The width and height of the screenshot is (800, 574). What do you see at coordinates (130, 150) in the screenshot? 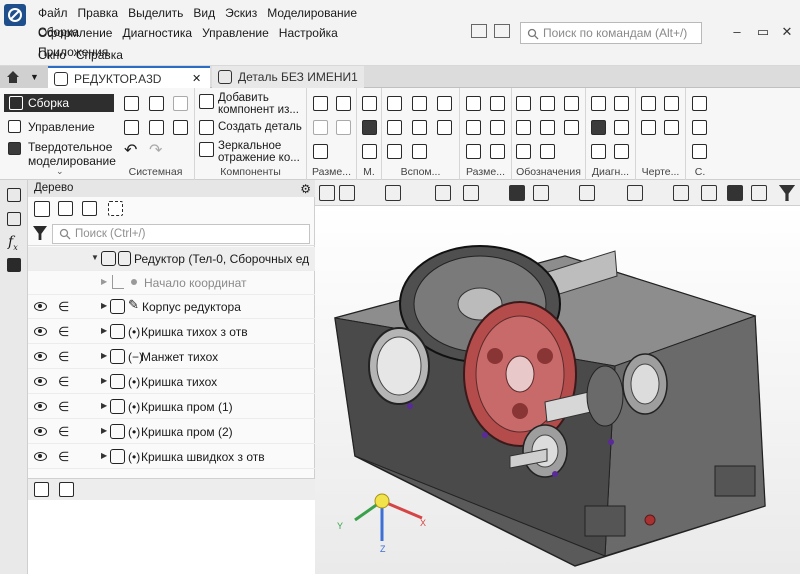
I see `undo-icon: ↶` at bounding box center [130, 150].